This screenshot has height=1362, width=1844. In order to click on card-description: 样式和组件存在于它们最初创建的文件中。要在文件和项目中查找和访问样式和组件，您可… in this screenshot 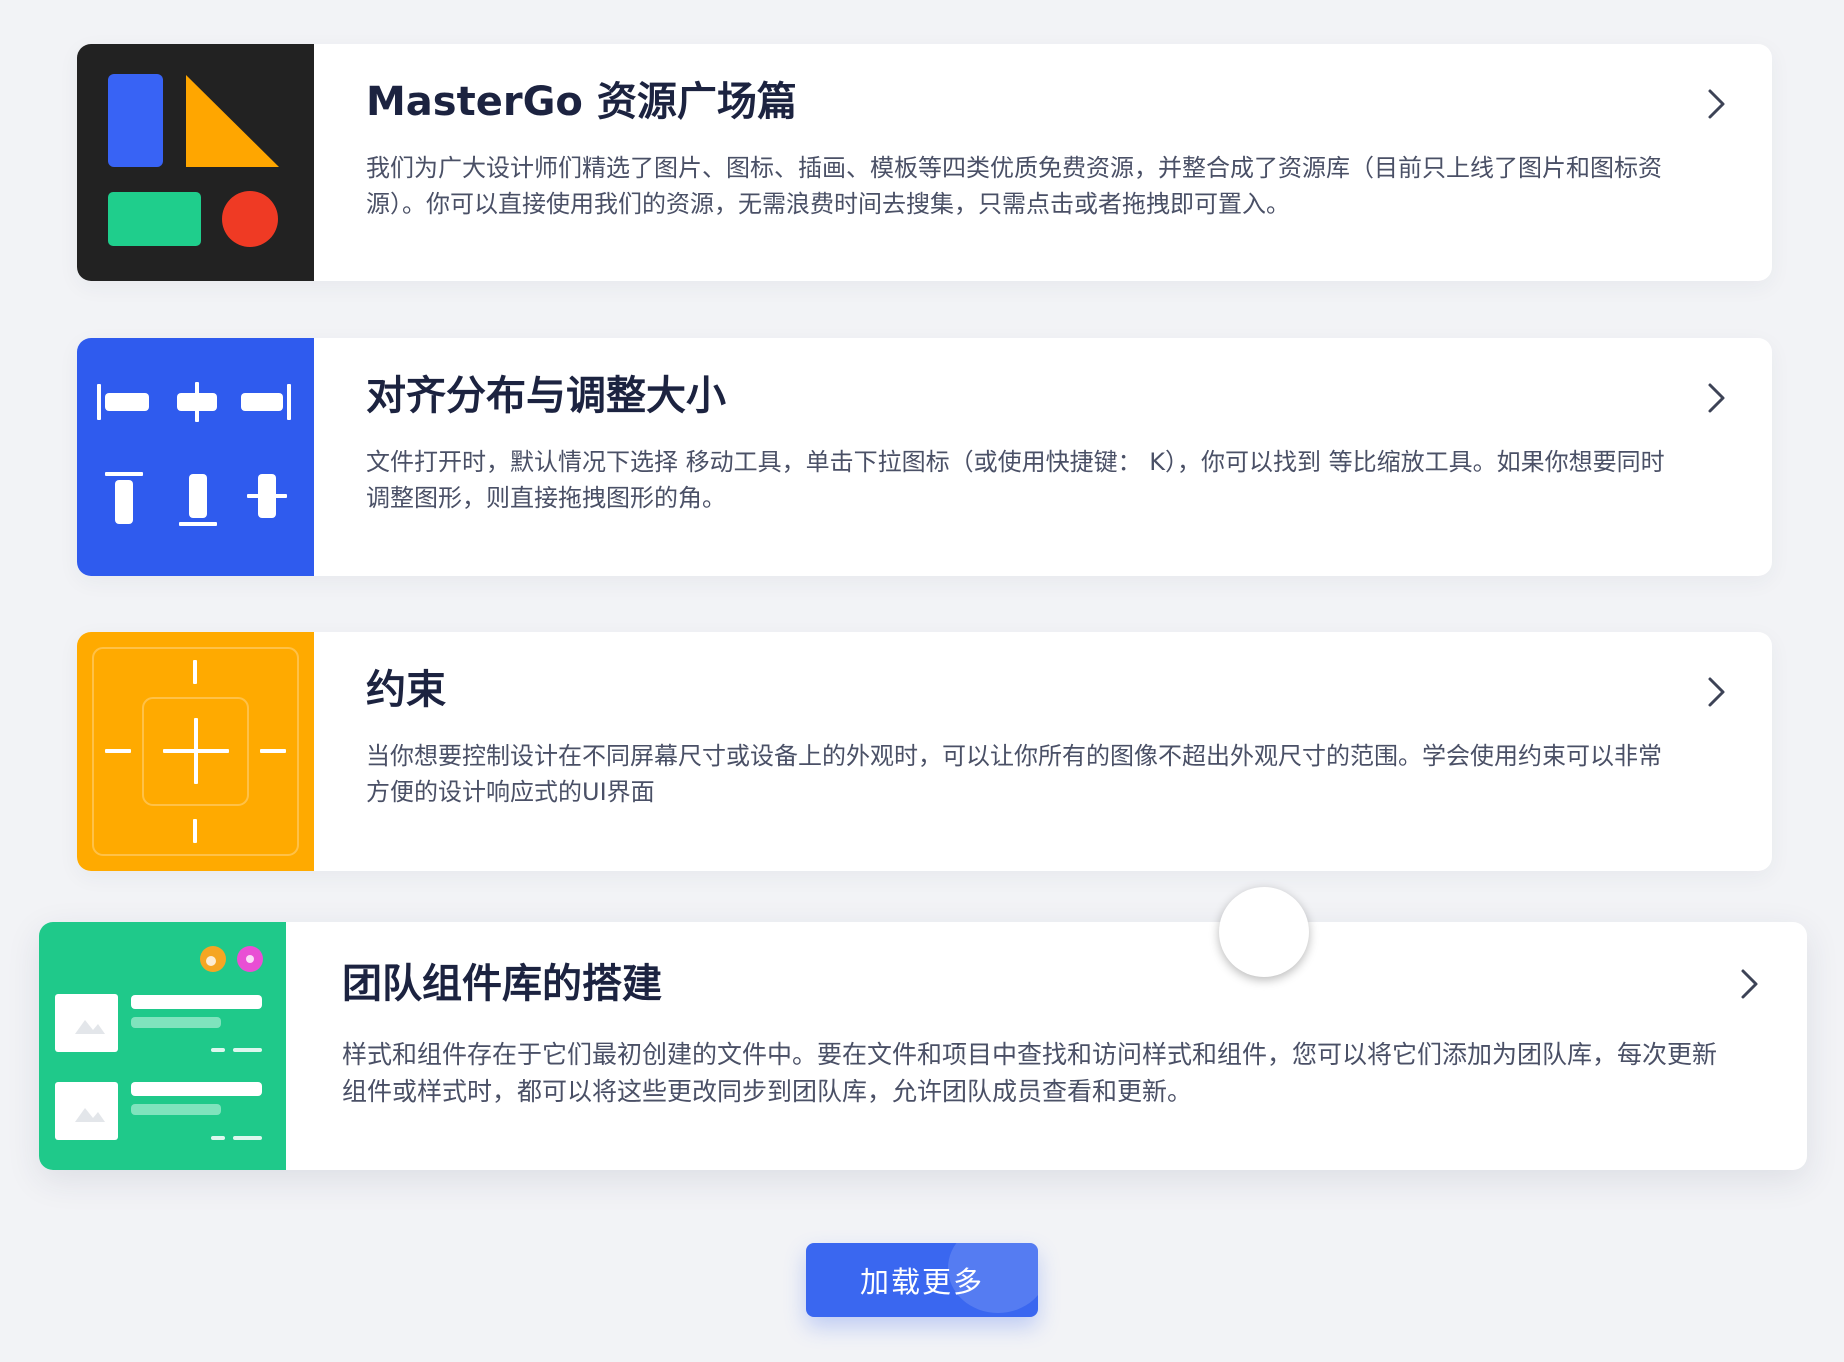, I will do `click(1030, 1073)`.